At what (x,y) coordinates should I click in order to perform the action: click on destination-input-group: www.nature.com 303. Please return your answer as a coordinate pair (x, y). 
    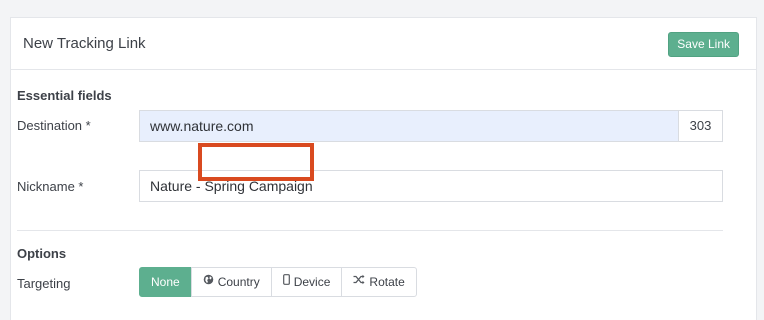
    Looking at the image, I should click on (431, 126).